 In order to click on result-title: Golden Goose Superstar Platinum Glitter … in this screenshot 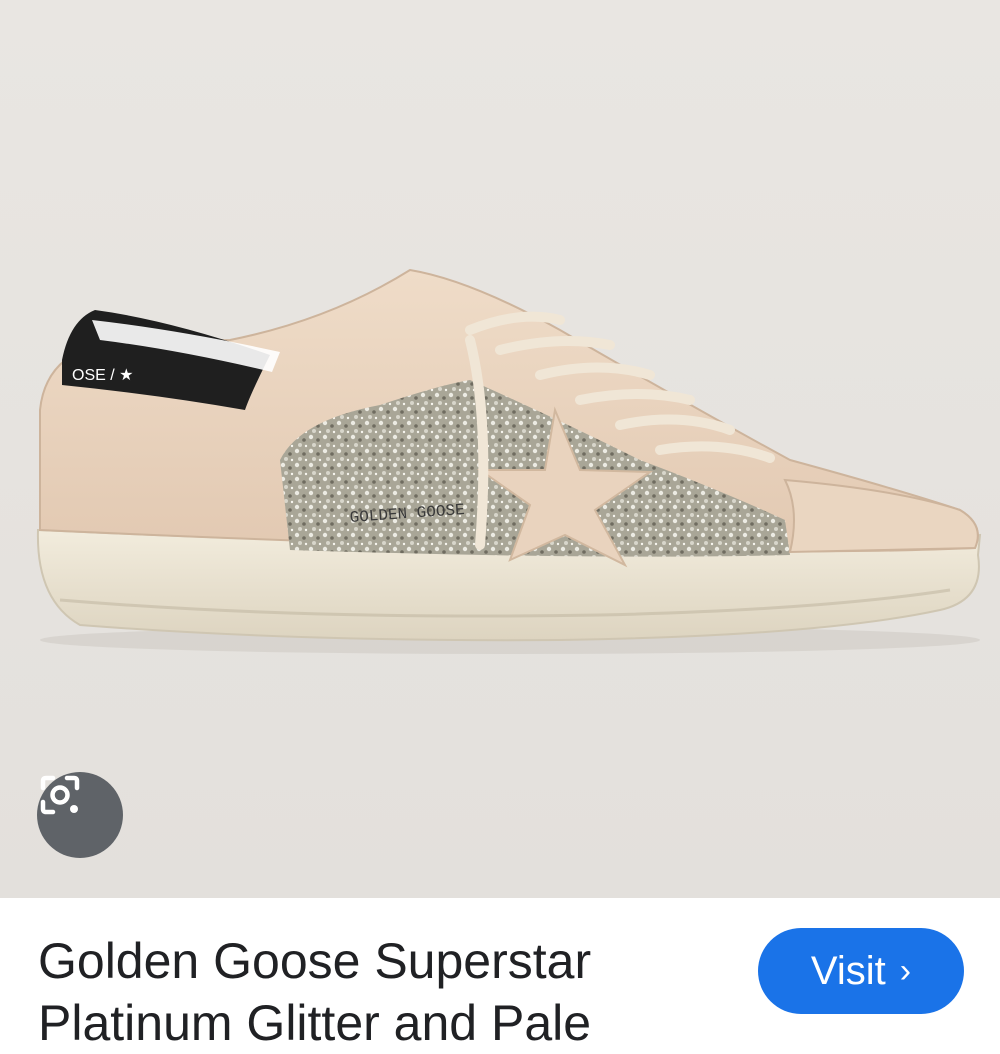, I will do `click(388, 992)`.